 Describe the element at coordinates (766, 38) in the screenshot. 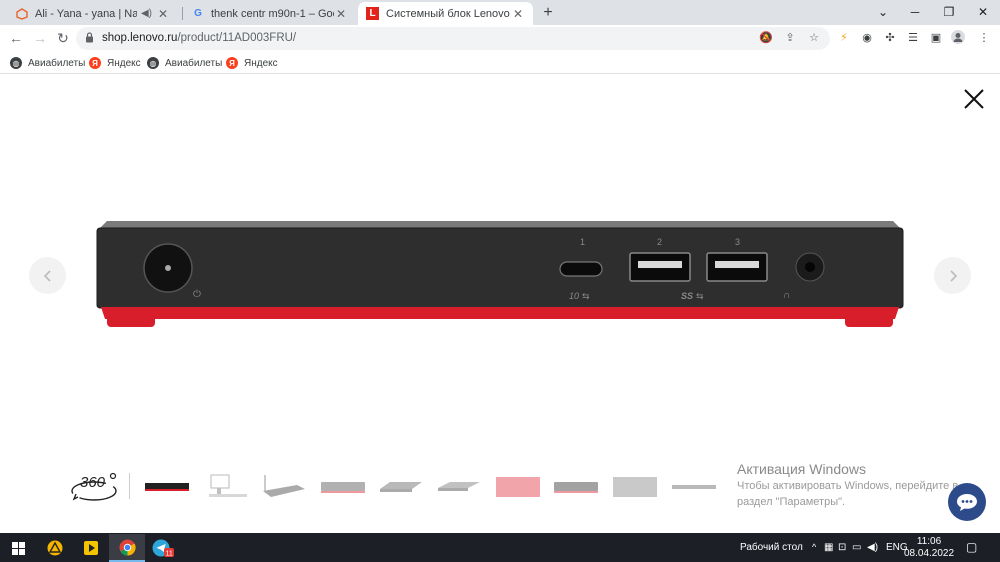

I see `notifications-blocked-icon: 🔕` at that location.